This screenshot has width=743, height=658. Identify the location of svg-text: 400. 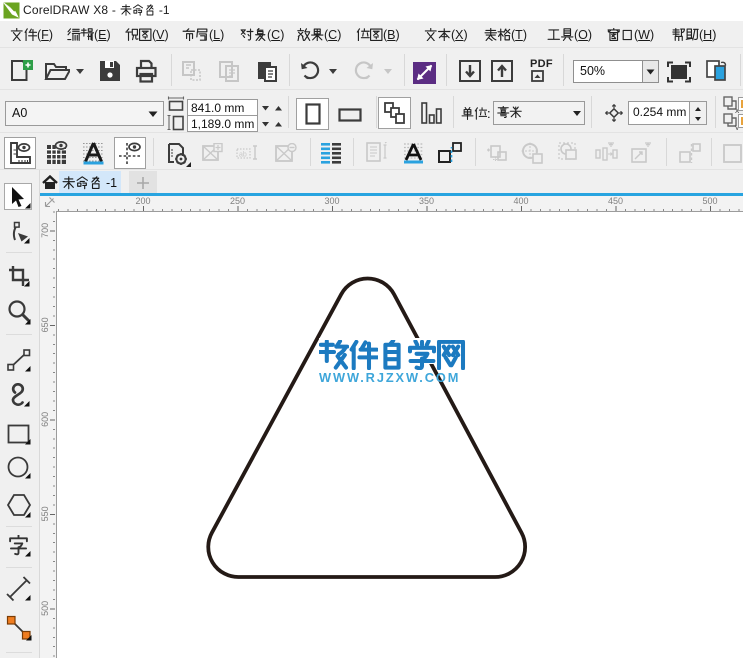
(520, 201).